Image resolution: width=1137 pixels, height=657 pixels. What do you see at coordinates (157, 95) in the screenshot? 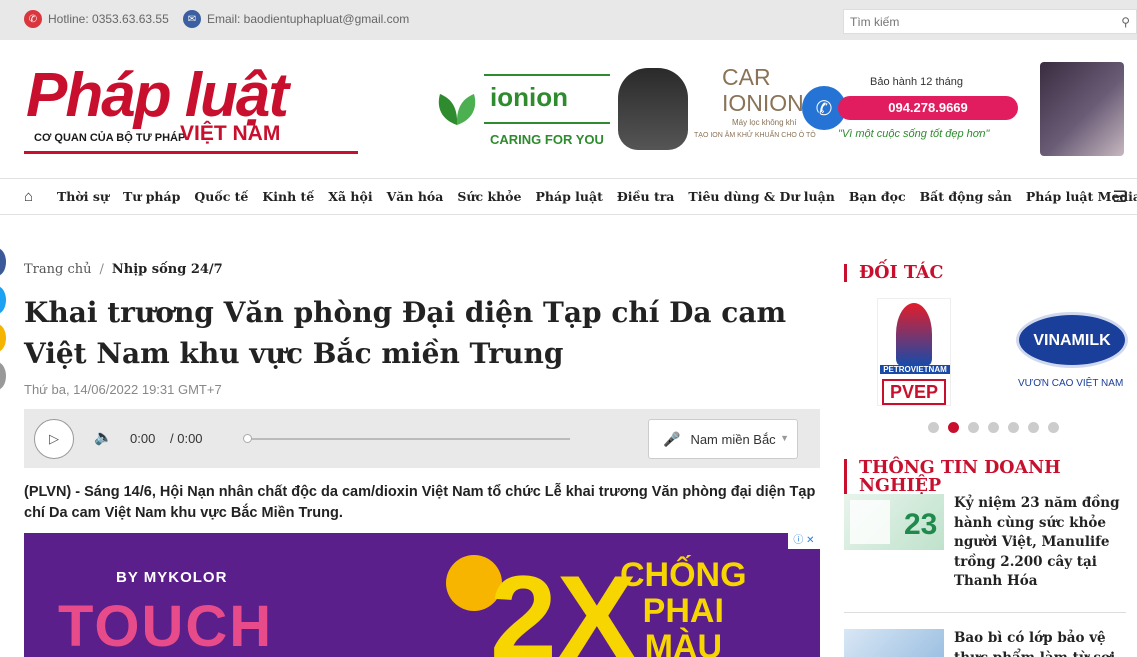
I see `logo-wordmark: Pháp luật` at bounding box center [157, 95].